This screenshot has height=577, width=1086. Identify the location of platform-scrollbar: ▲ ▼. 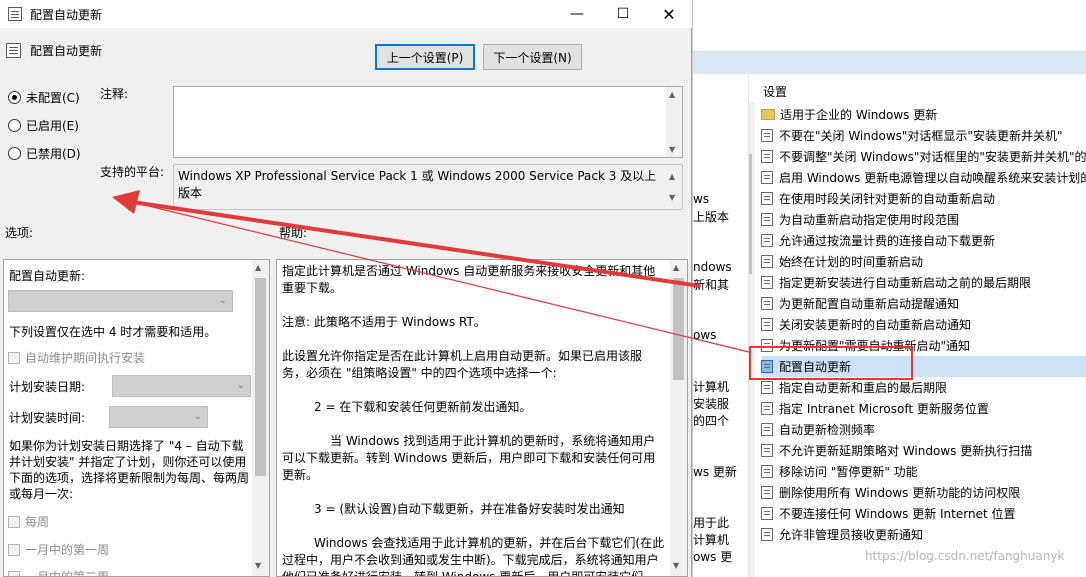
(674, 187).